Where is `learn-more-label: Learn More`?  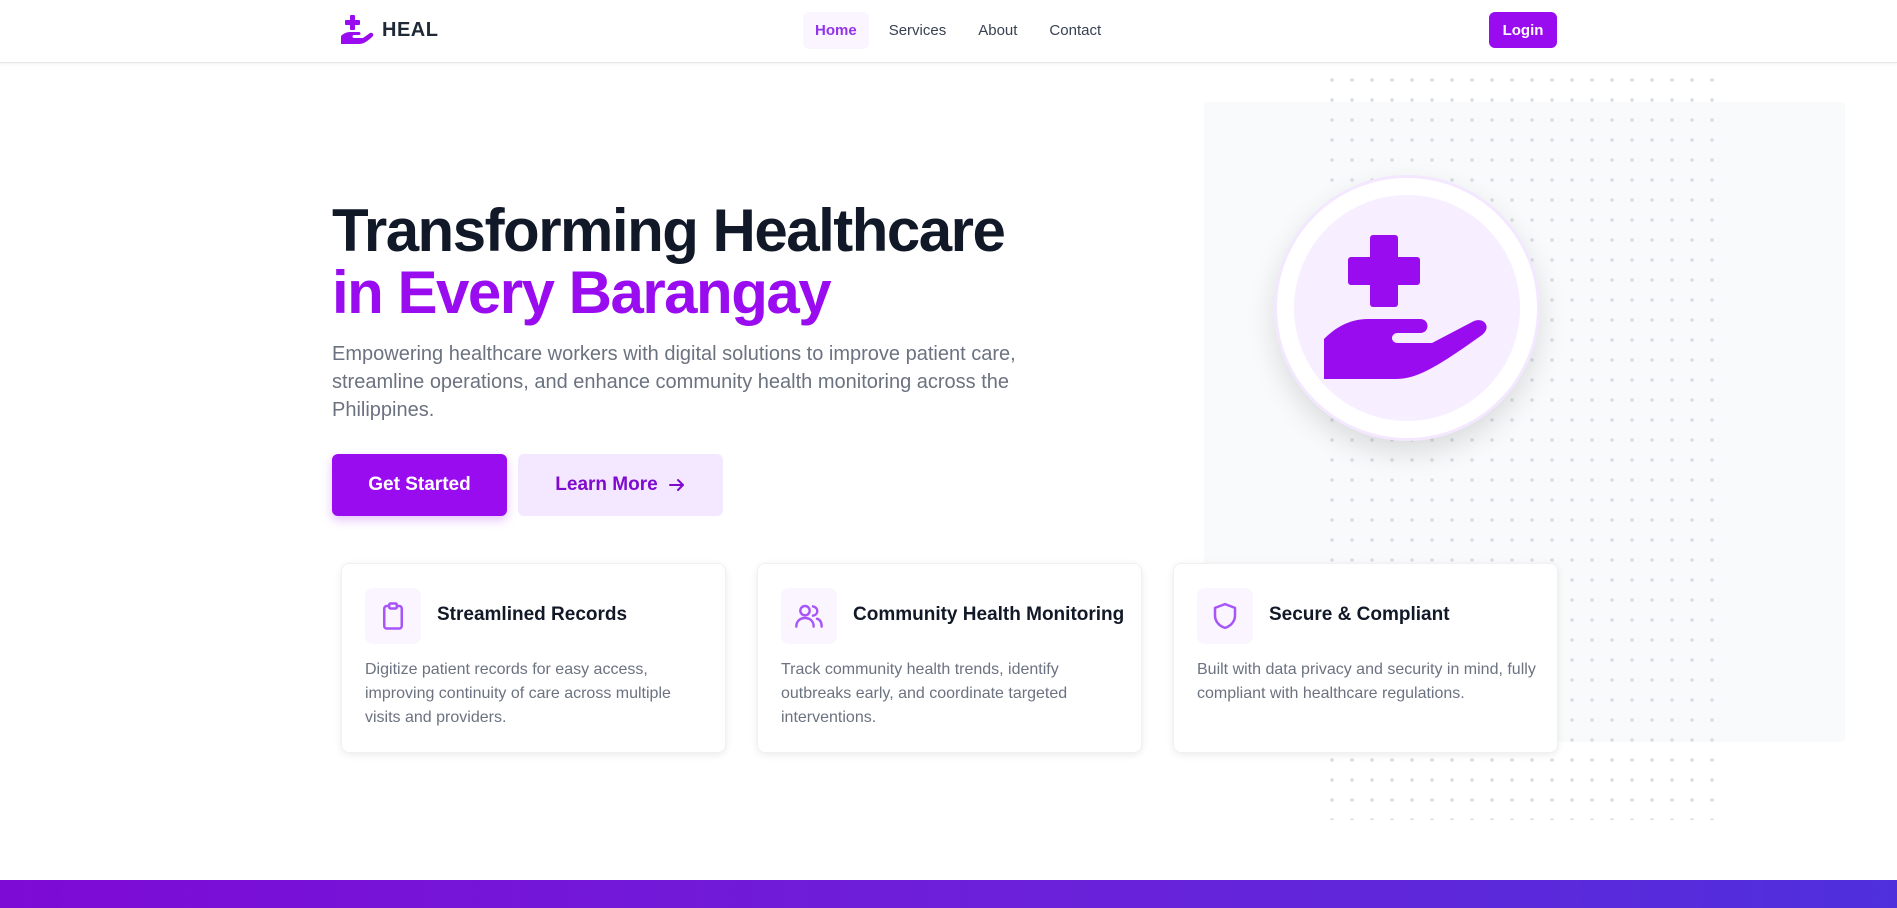 learn-more-label: Learn More is located at coordinates (606, 484).